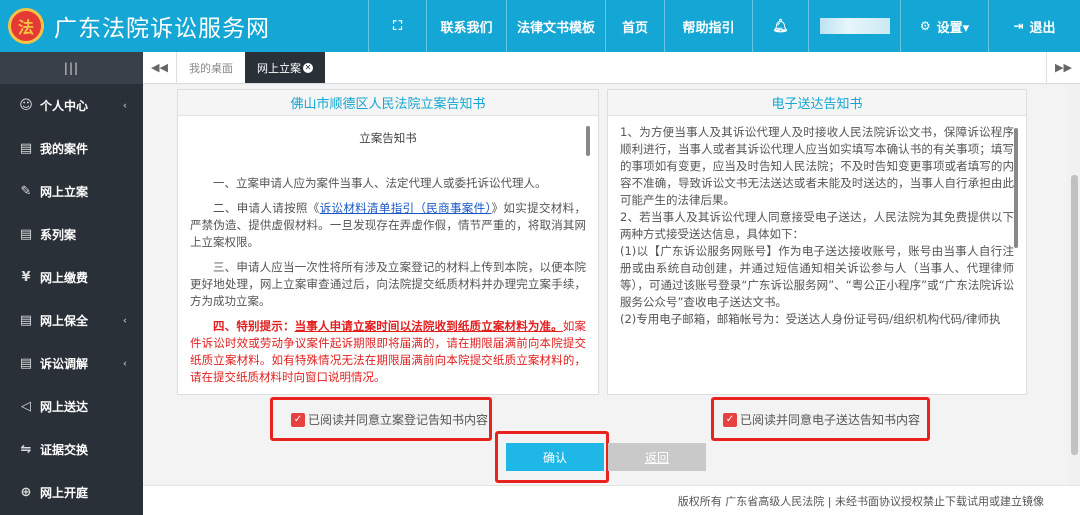 The image size is (1080, 515). What do you see at coordinates (26, 492) in the screenshot?
I see `globe-icon: ⊕` at bounding box center [26, 492].